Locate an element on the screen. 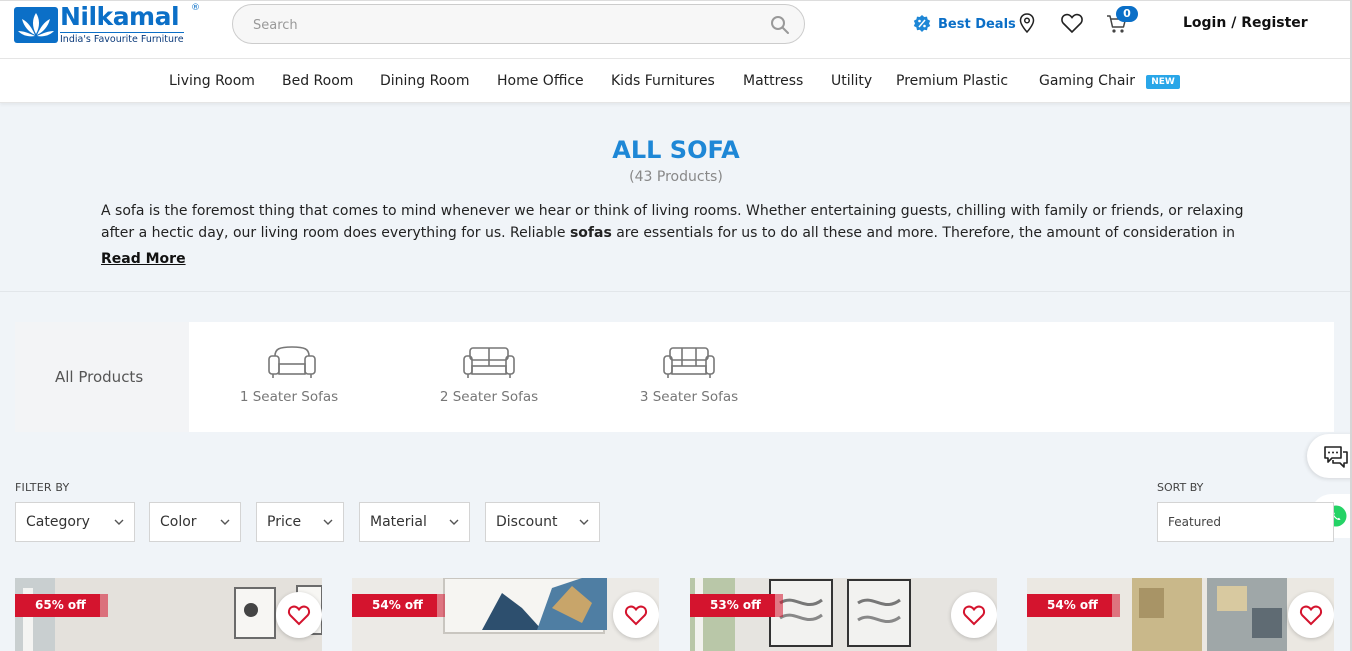  filter-label: Category is located at coordinates (58, 522).